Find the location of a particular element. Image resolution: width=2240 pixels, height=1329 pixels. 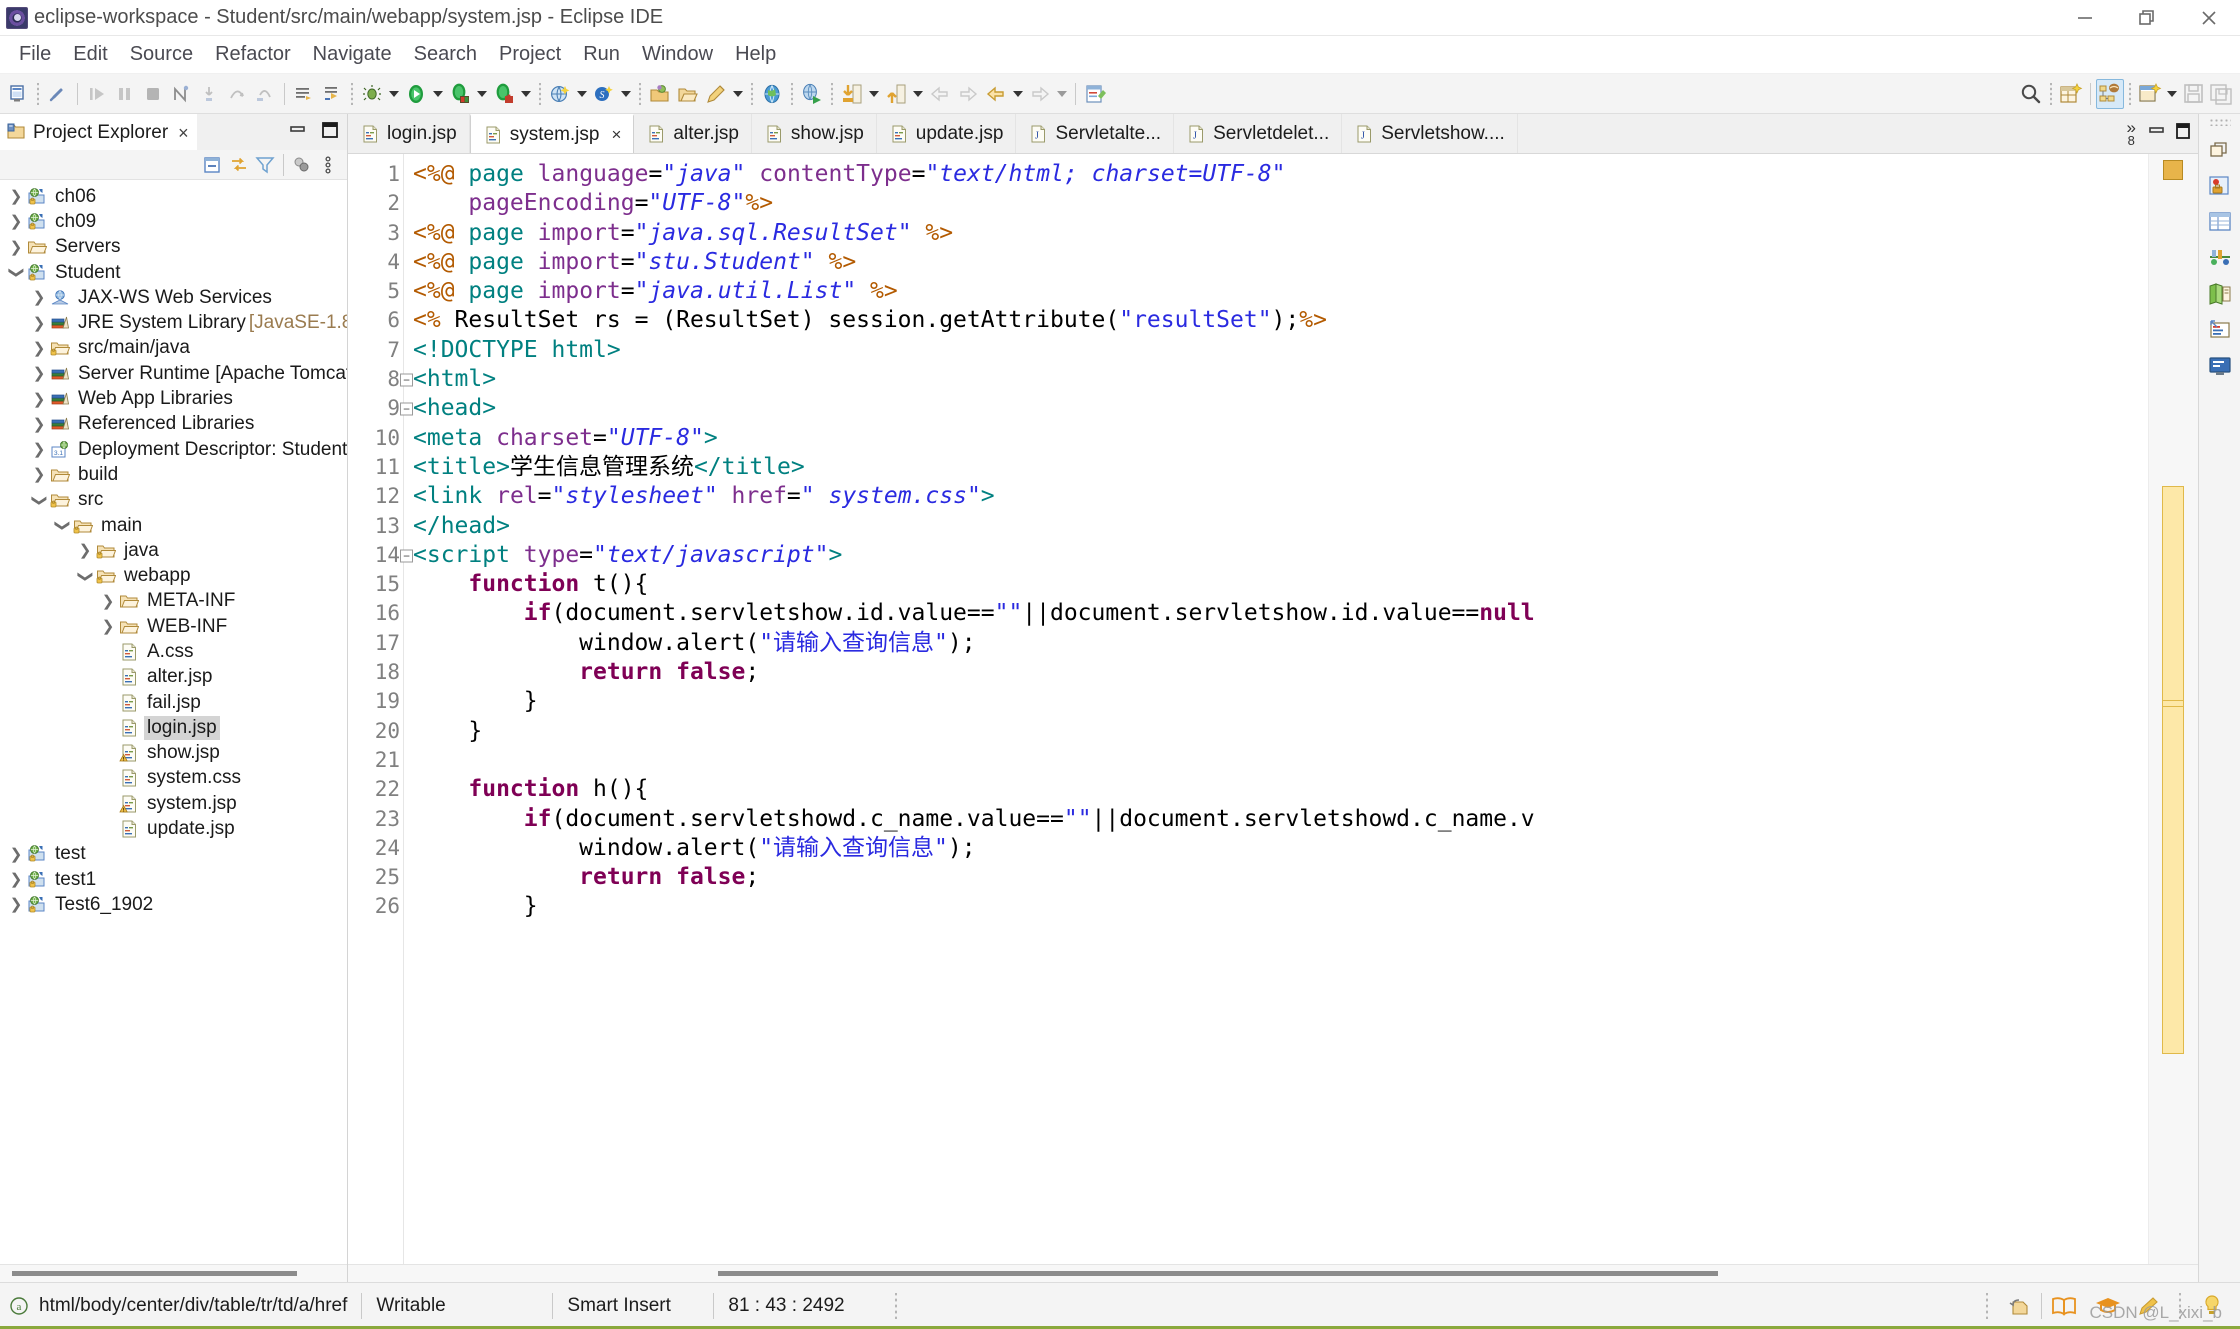

tree-item-ch06: ❯ ch06 is located at coordinates (173, 196).